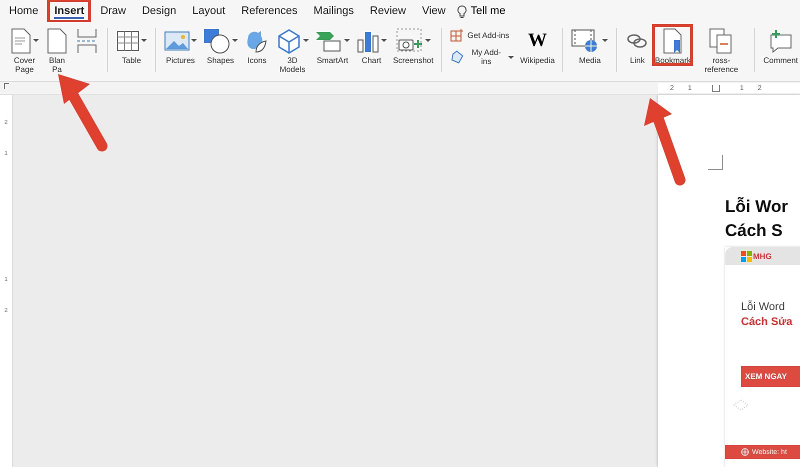  I want to click on ribbon-tab: Home, so click(24, 11).